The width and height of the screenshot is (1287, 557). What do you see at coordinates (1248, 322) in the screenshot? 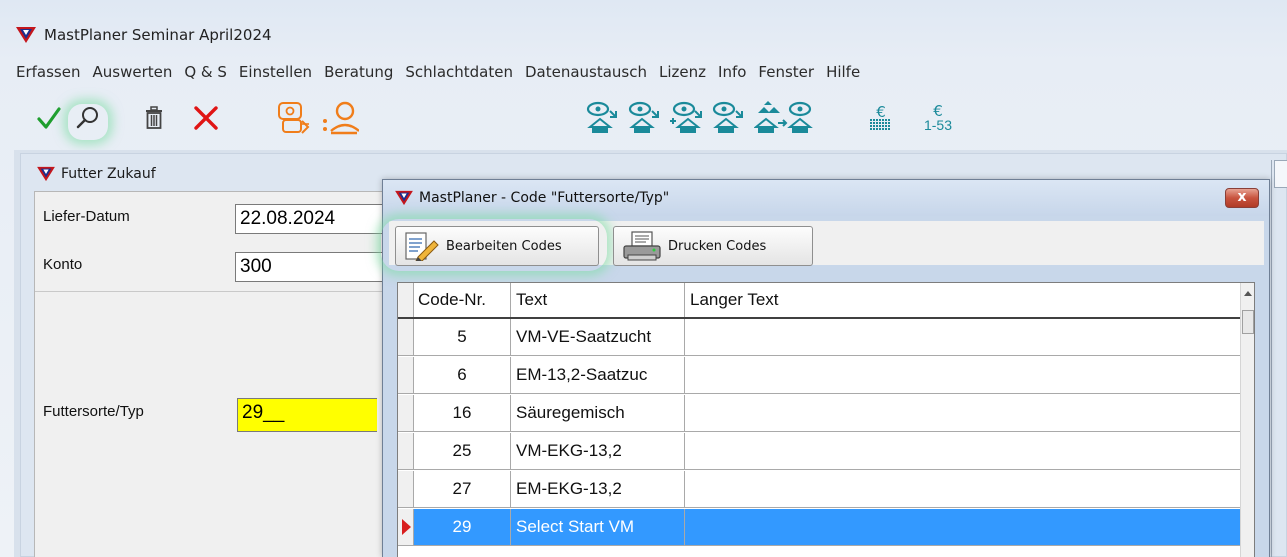
I see `scroll-thumb` at bounding box center [1248, 322].